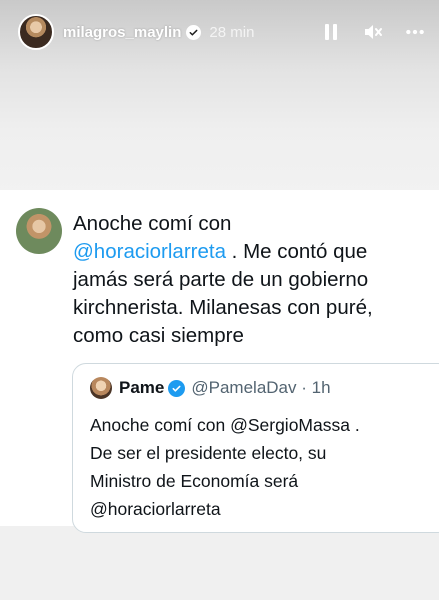  What do you see at coordinates (152, 223) in the screenshot?
I see `tweet-line: Anoche comí con` at bounding box center [152, 223].